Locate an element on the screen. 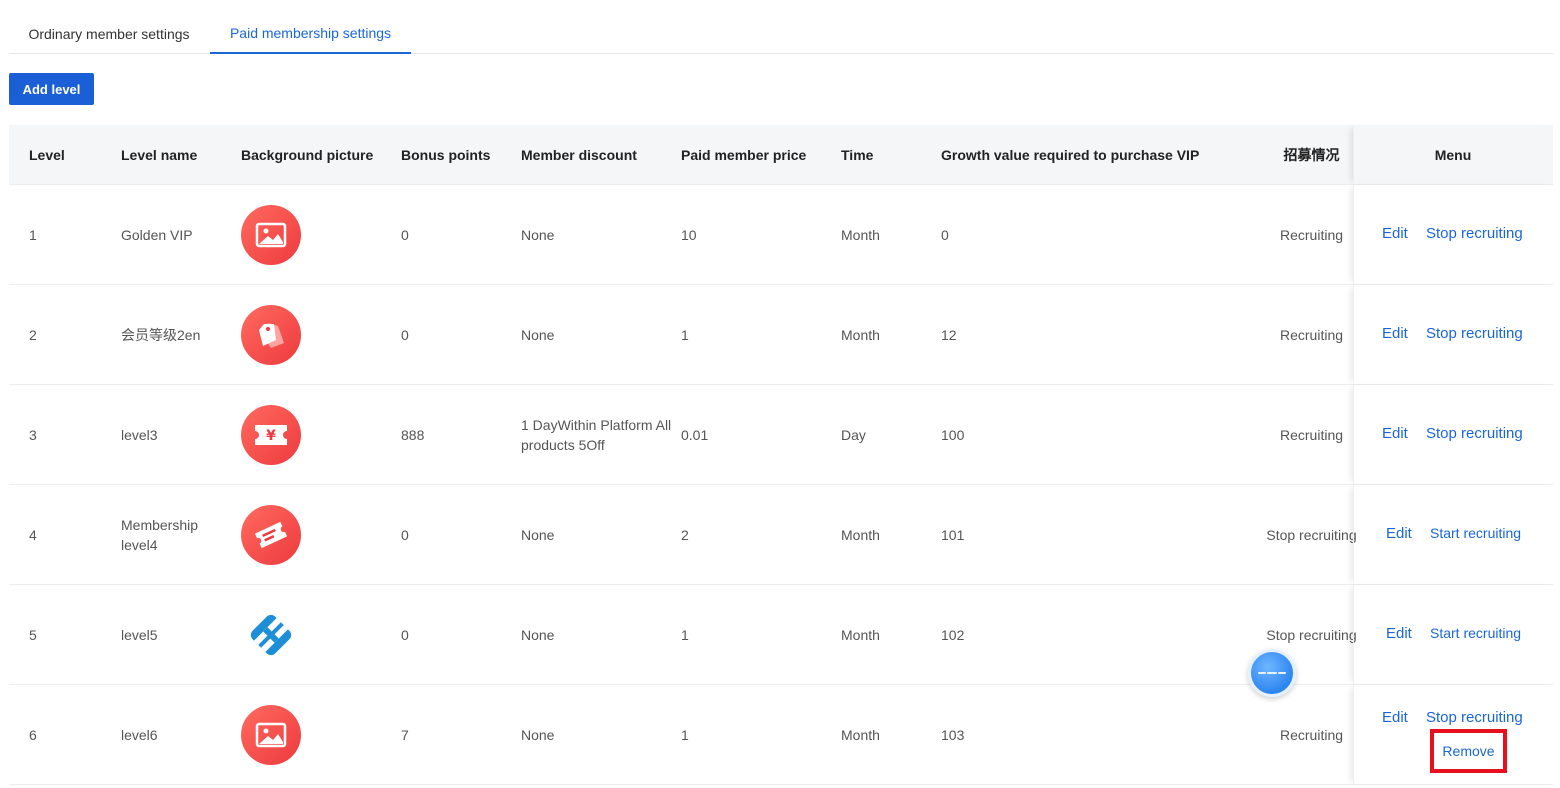  level-name-cell: 会员等级2en is located at coordinates (161, 335).